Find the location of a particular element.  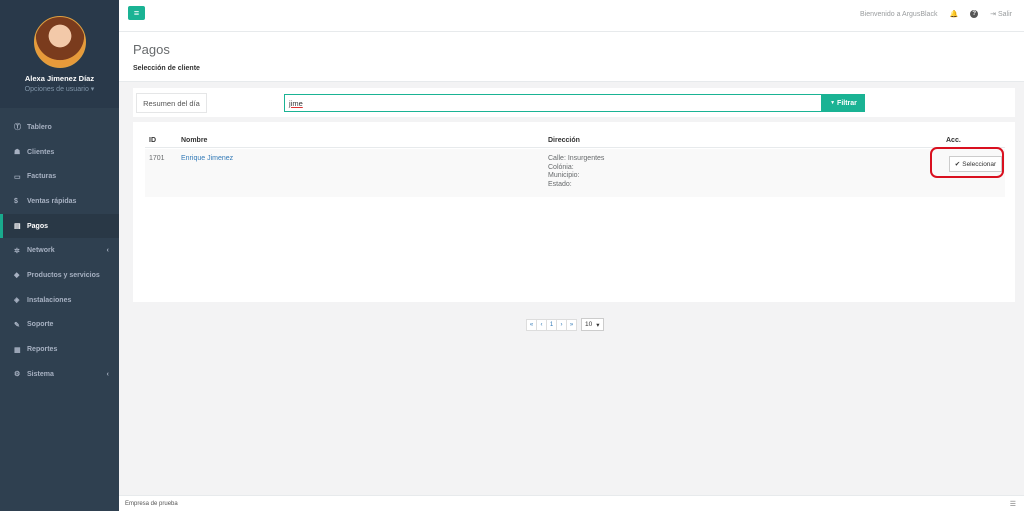

client-search-input: jime is located at coordinates (553, 103).